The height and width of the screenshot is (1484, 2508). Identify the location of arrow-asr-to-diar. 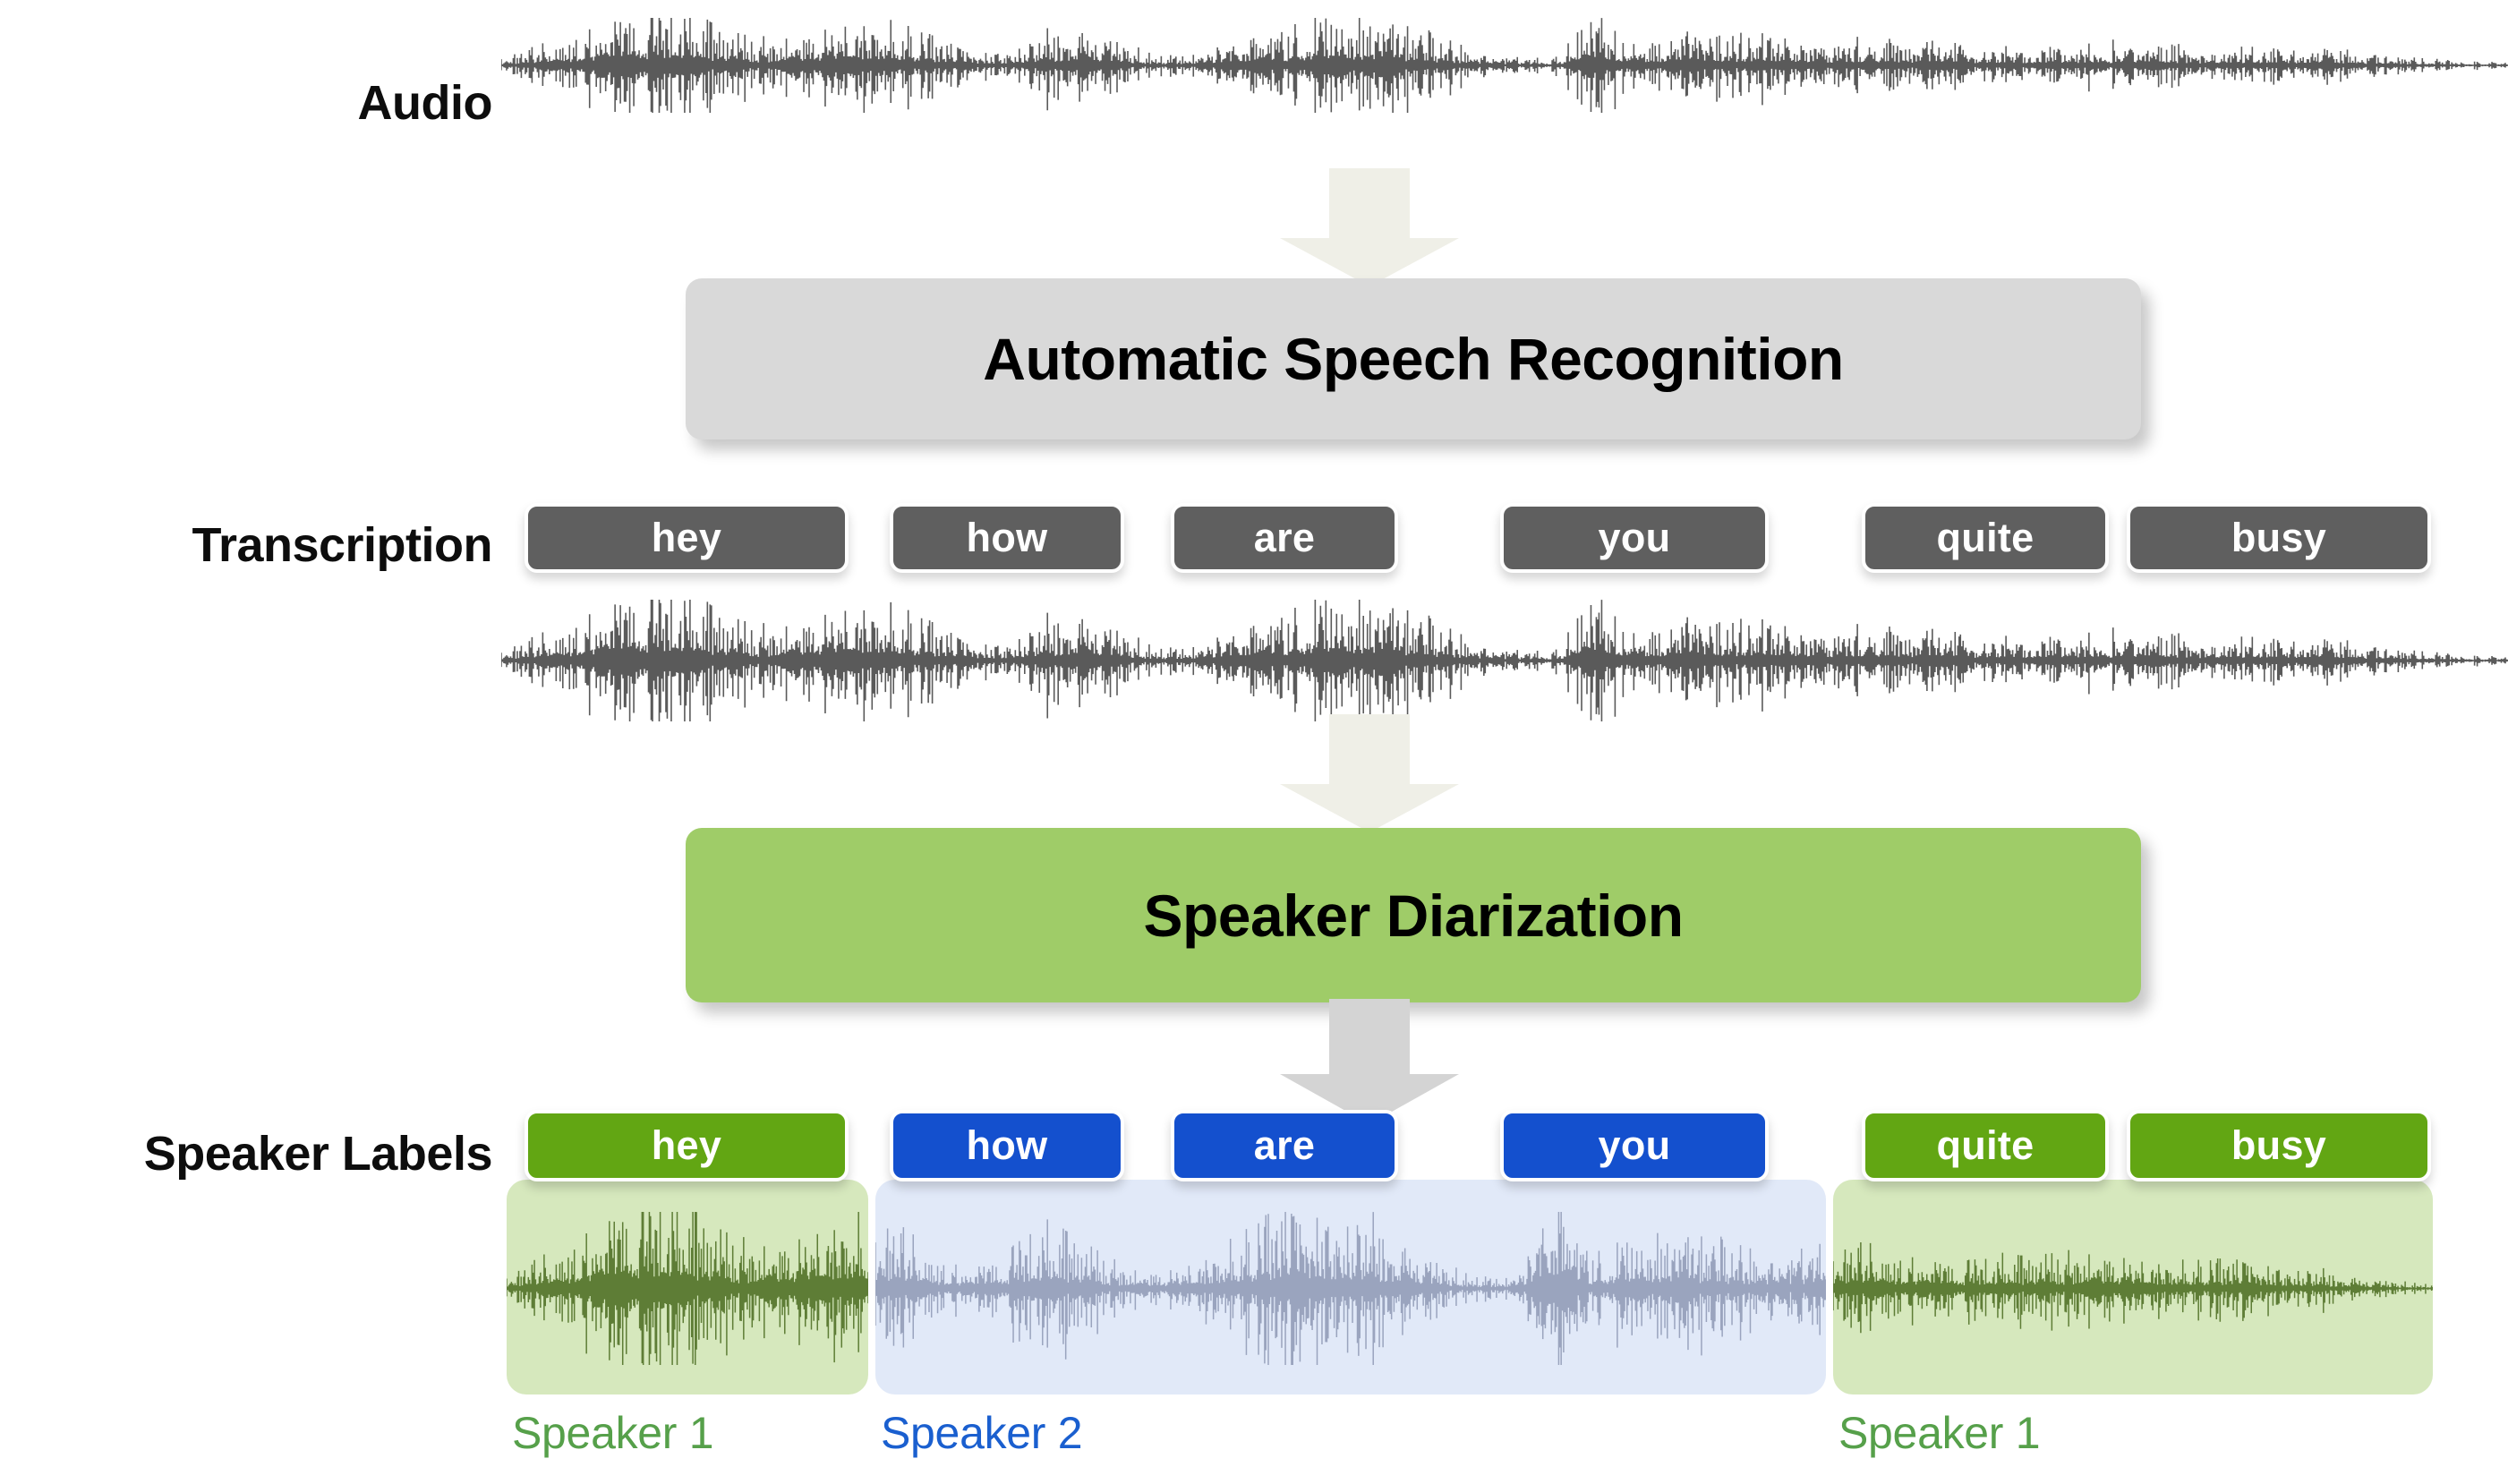
(1369, 773).